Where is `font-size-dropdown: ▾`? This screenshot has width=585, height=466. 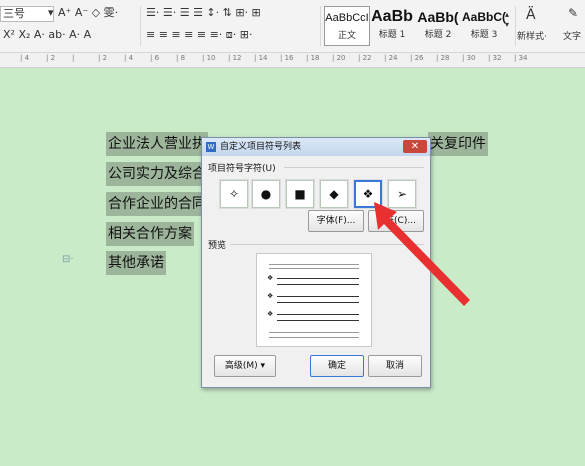
font-size-dropdown: ▾ is located at coordinates (51, 13).